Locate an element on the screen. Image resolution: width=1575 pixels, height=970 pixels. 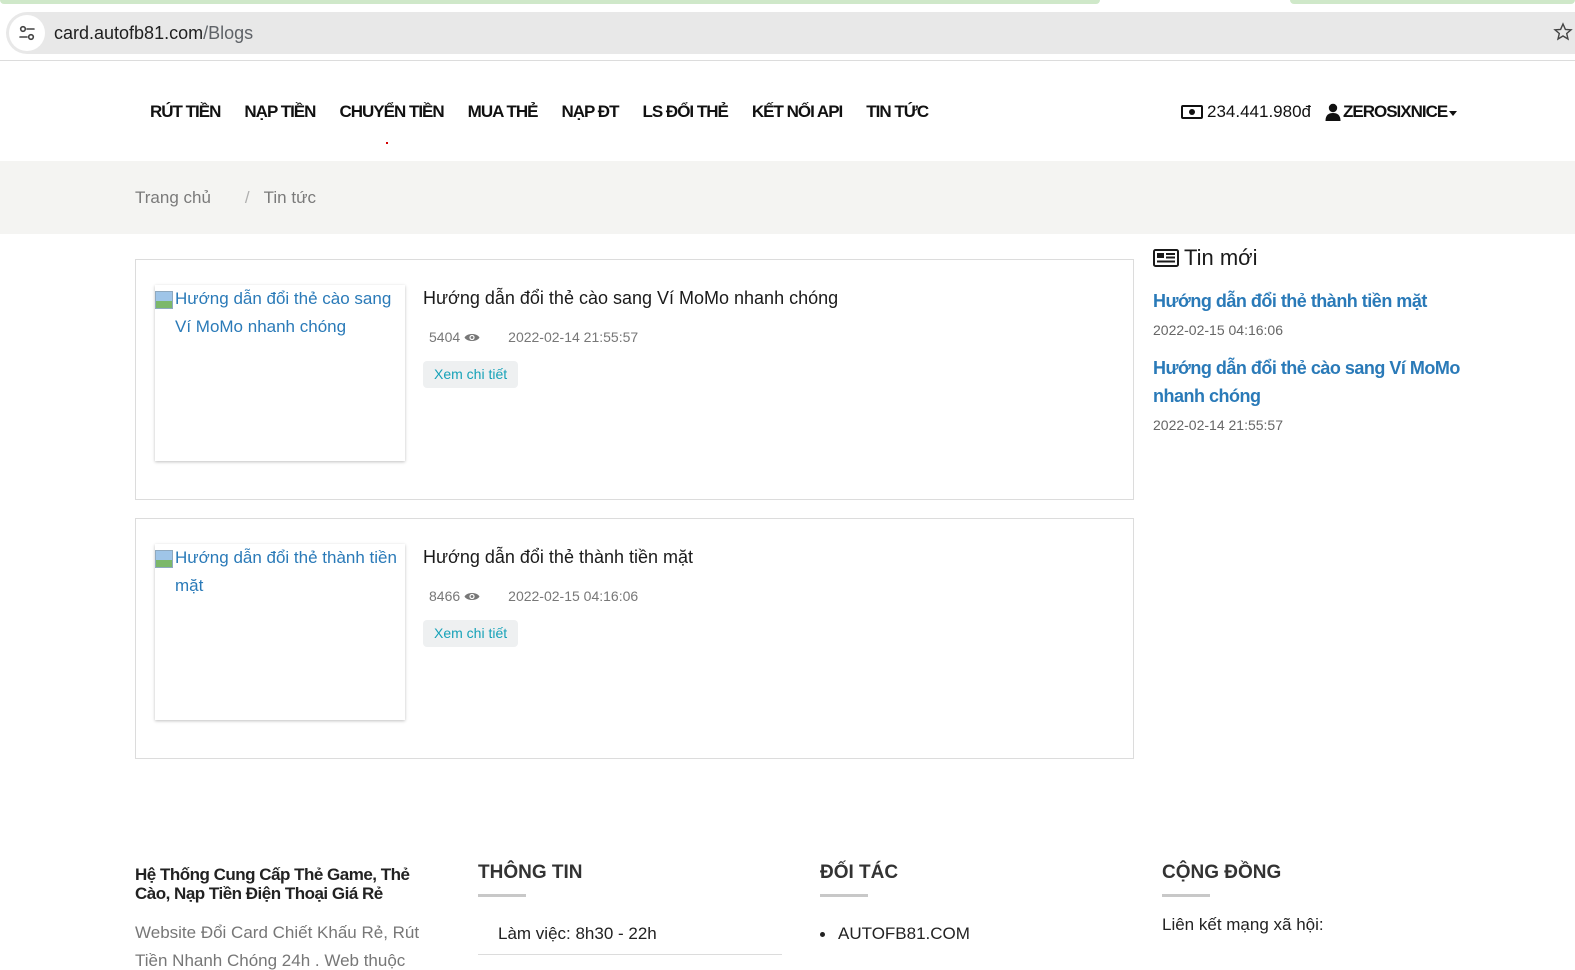
breadcrumb: Trang chủ / Tin tức is located at coordinates (225, 198).